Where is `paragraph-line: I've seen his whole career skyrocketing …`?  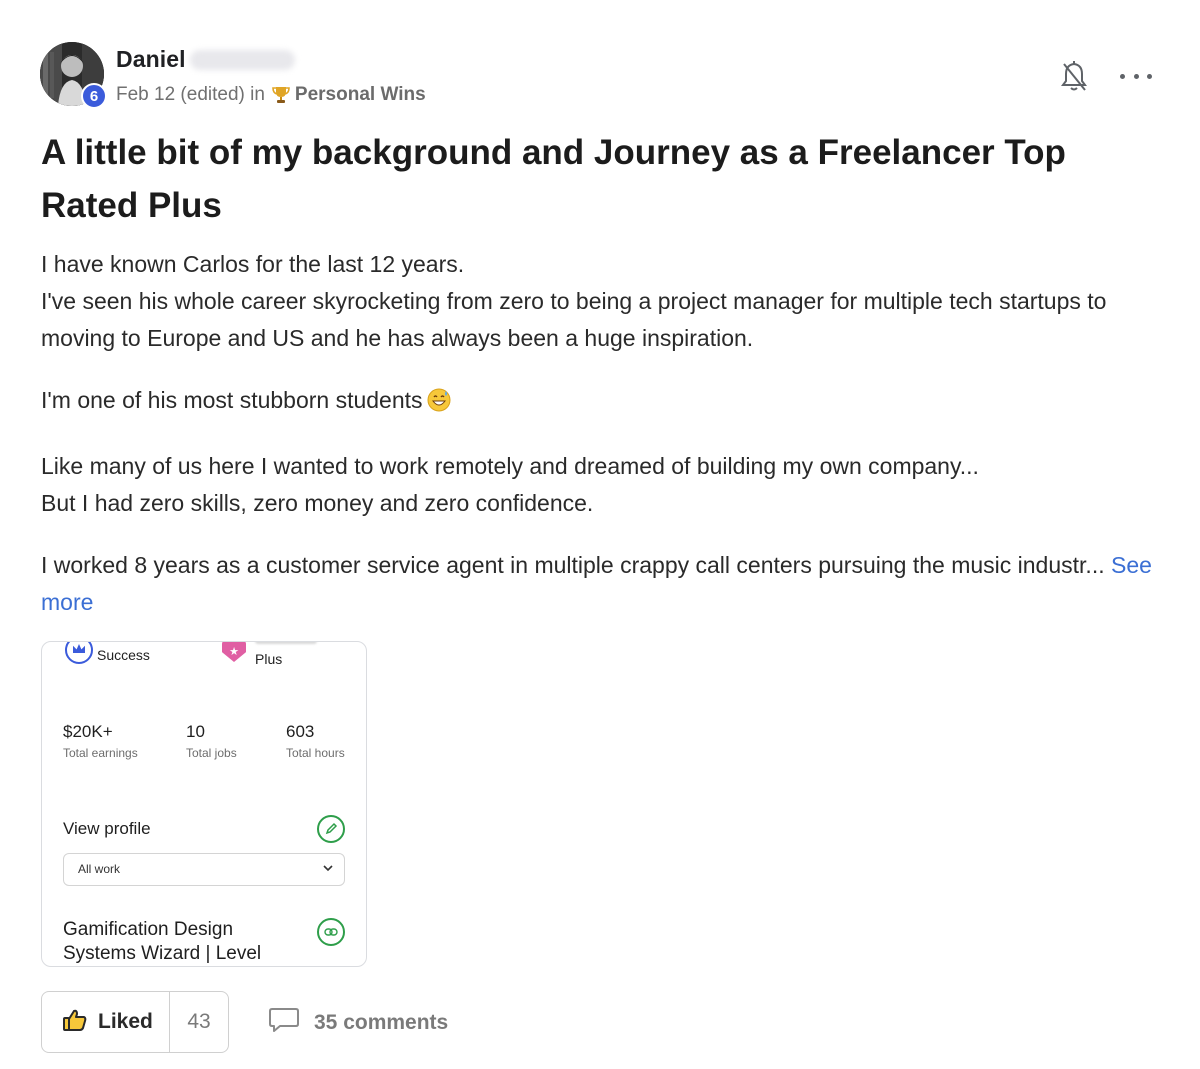 paragraph-line: I've seen his whole career skyrocketing … is located at coordinates (574, 319).